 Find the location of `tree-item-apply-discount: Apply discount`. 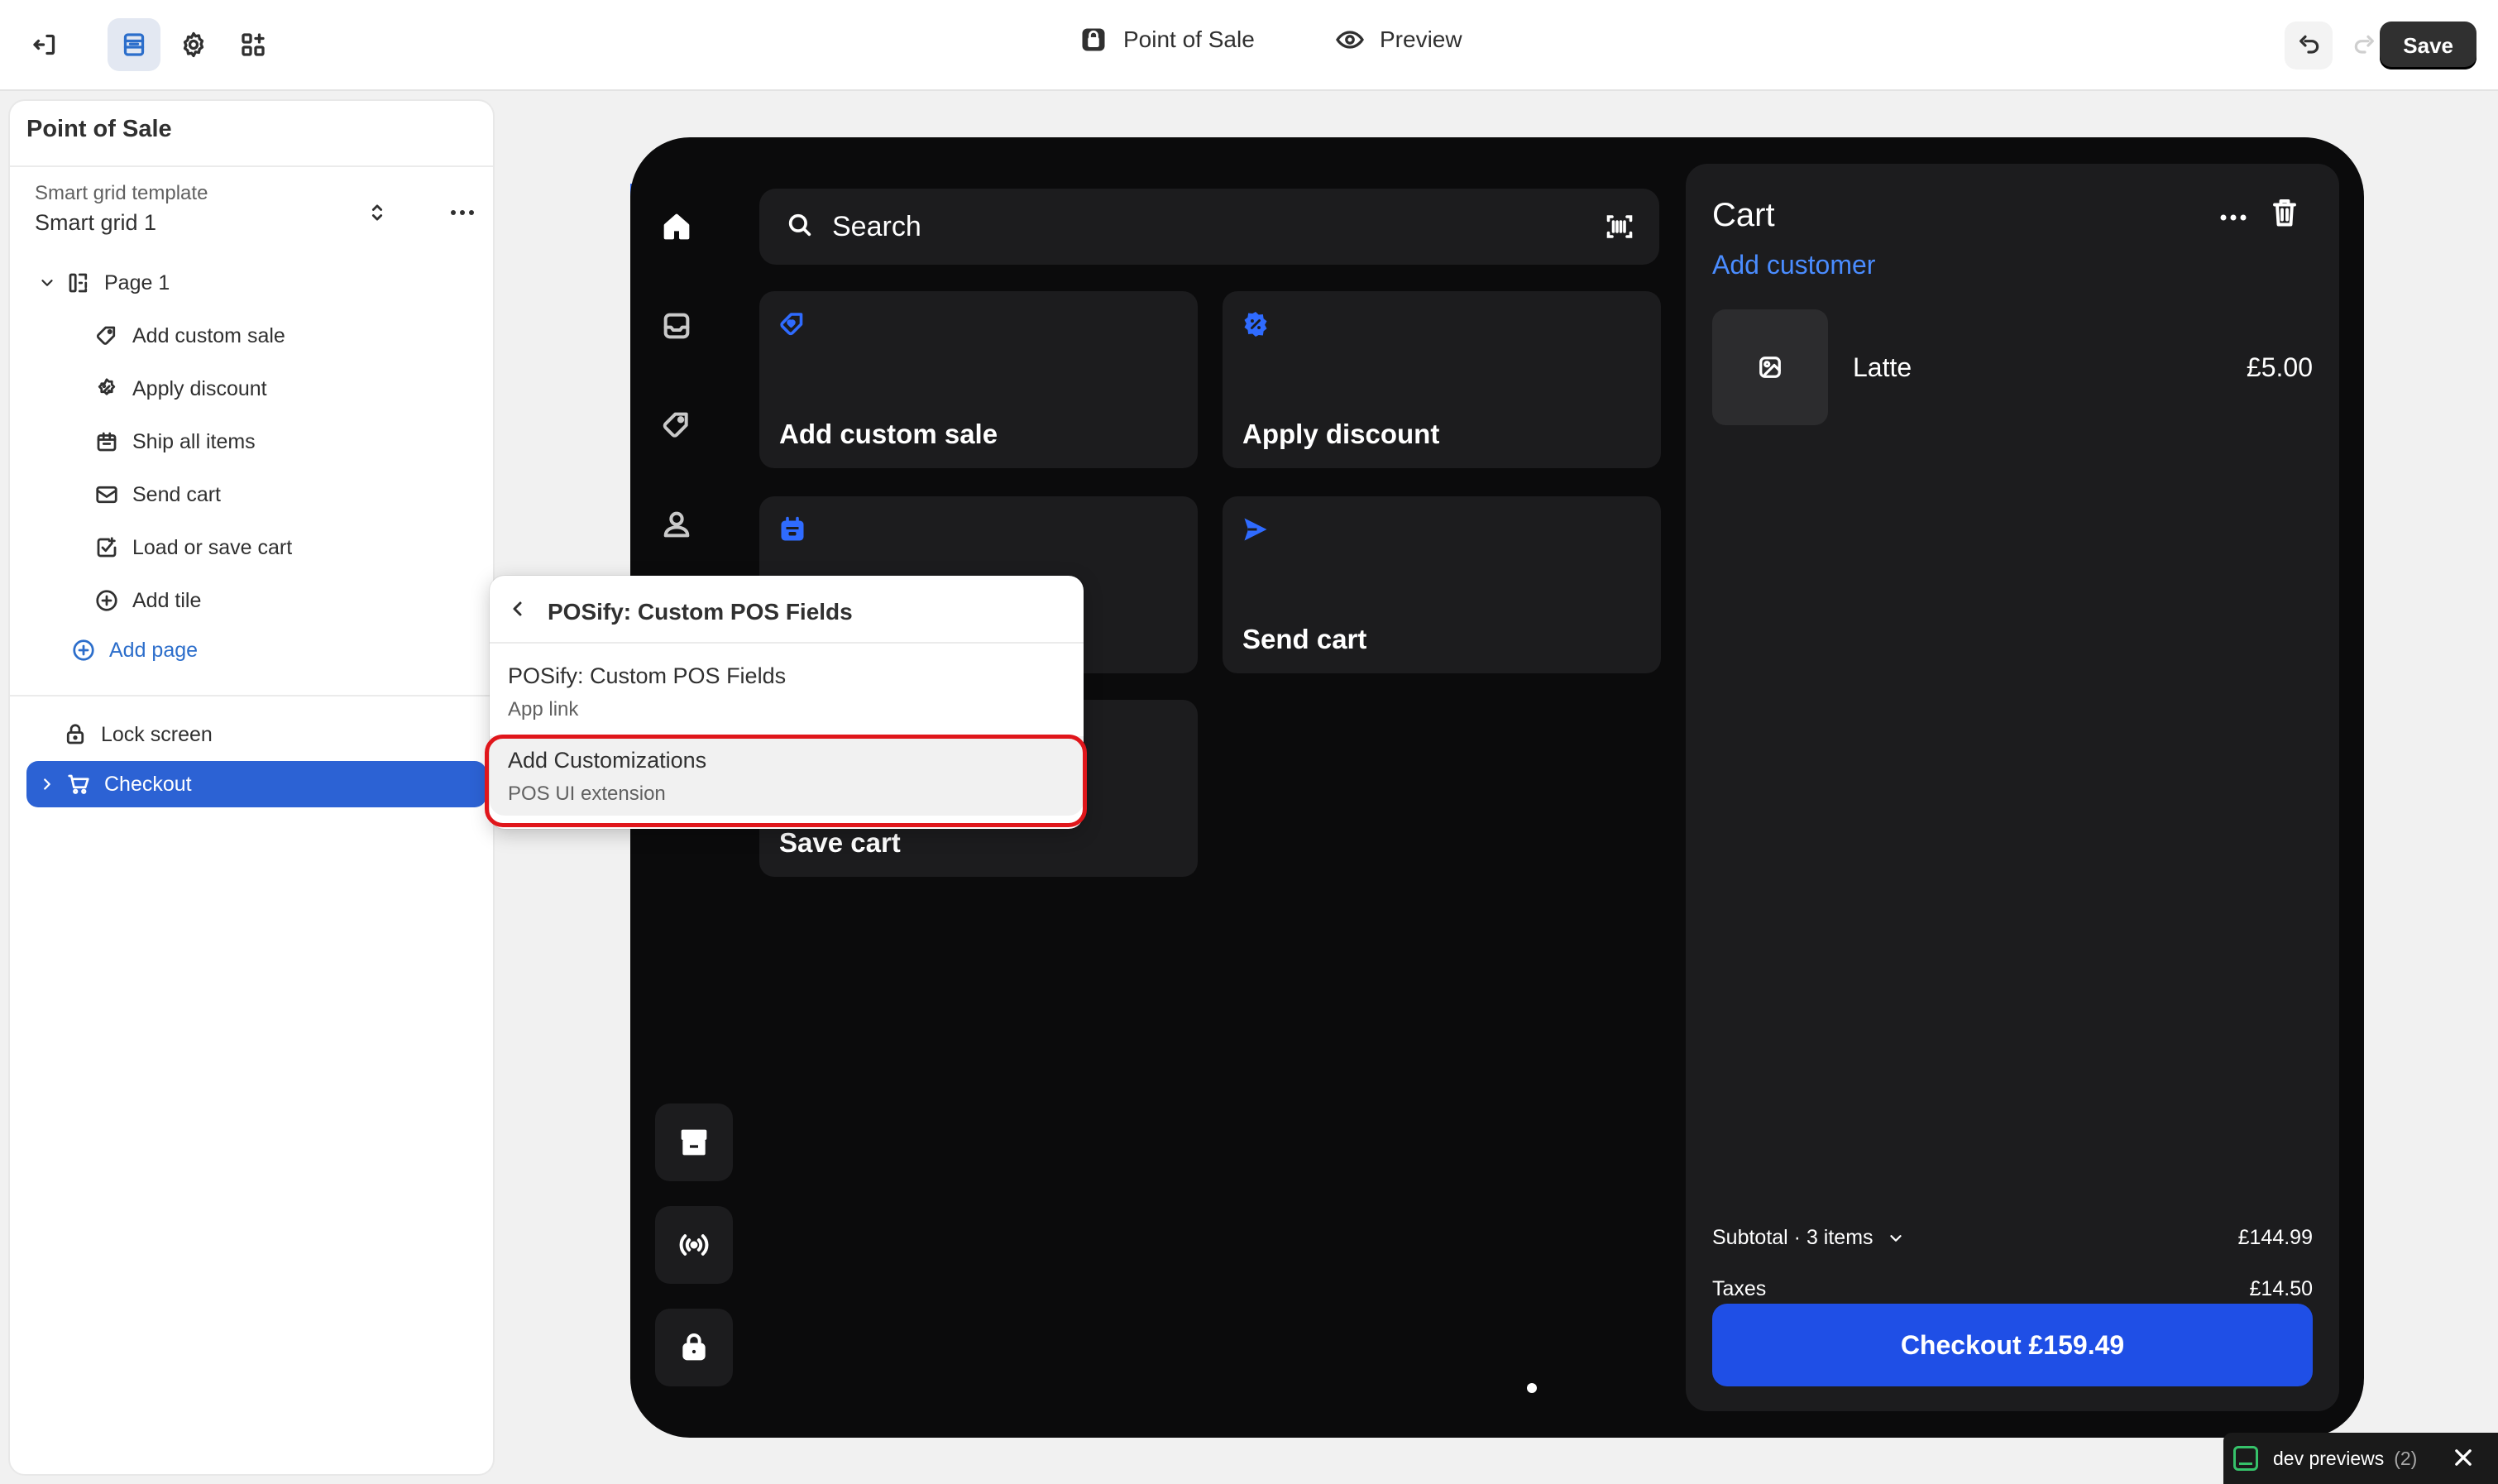

tree-item-apply-discount: Apply discount is located at coordinates (256, 389).